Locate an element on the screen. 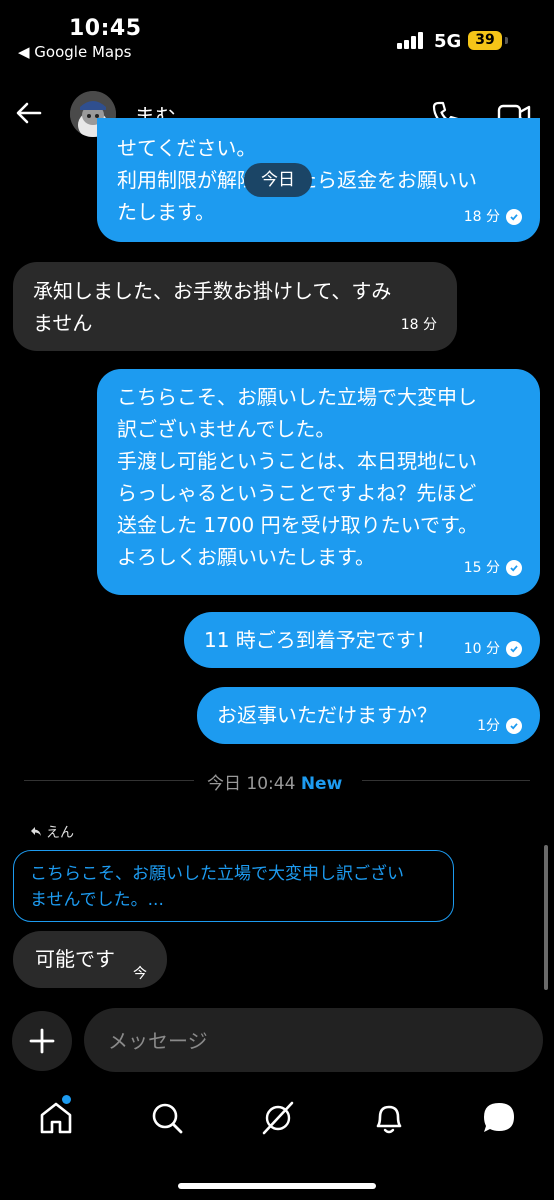 This screenshot has height=1200, width=554. plus-icon is located at coordinates (42, 1041).